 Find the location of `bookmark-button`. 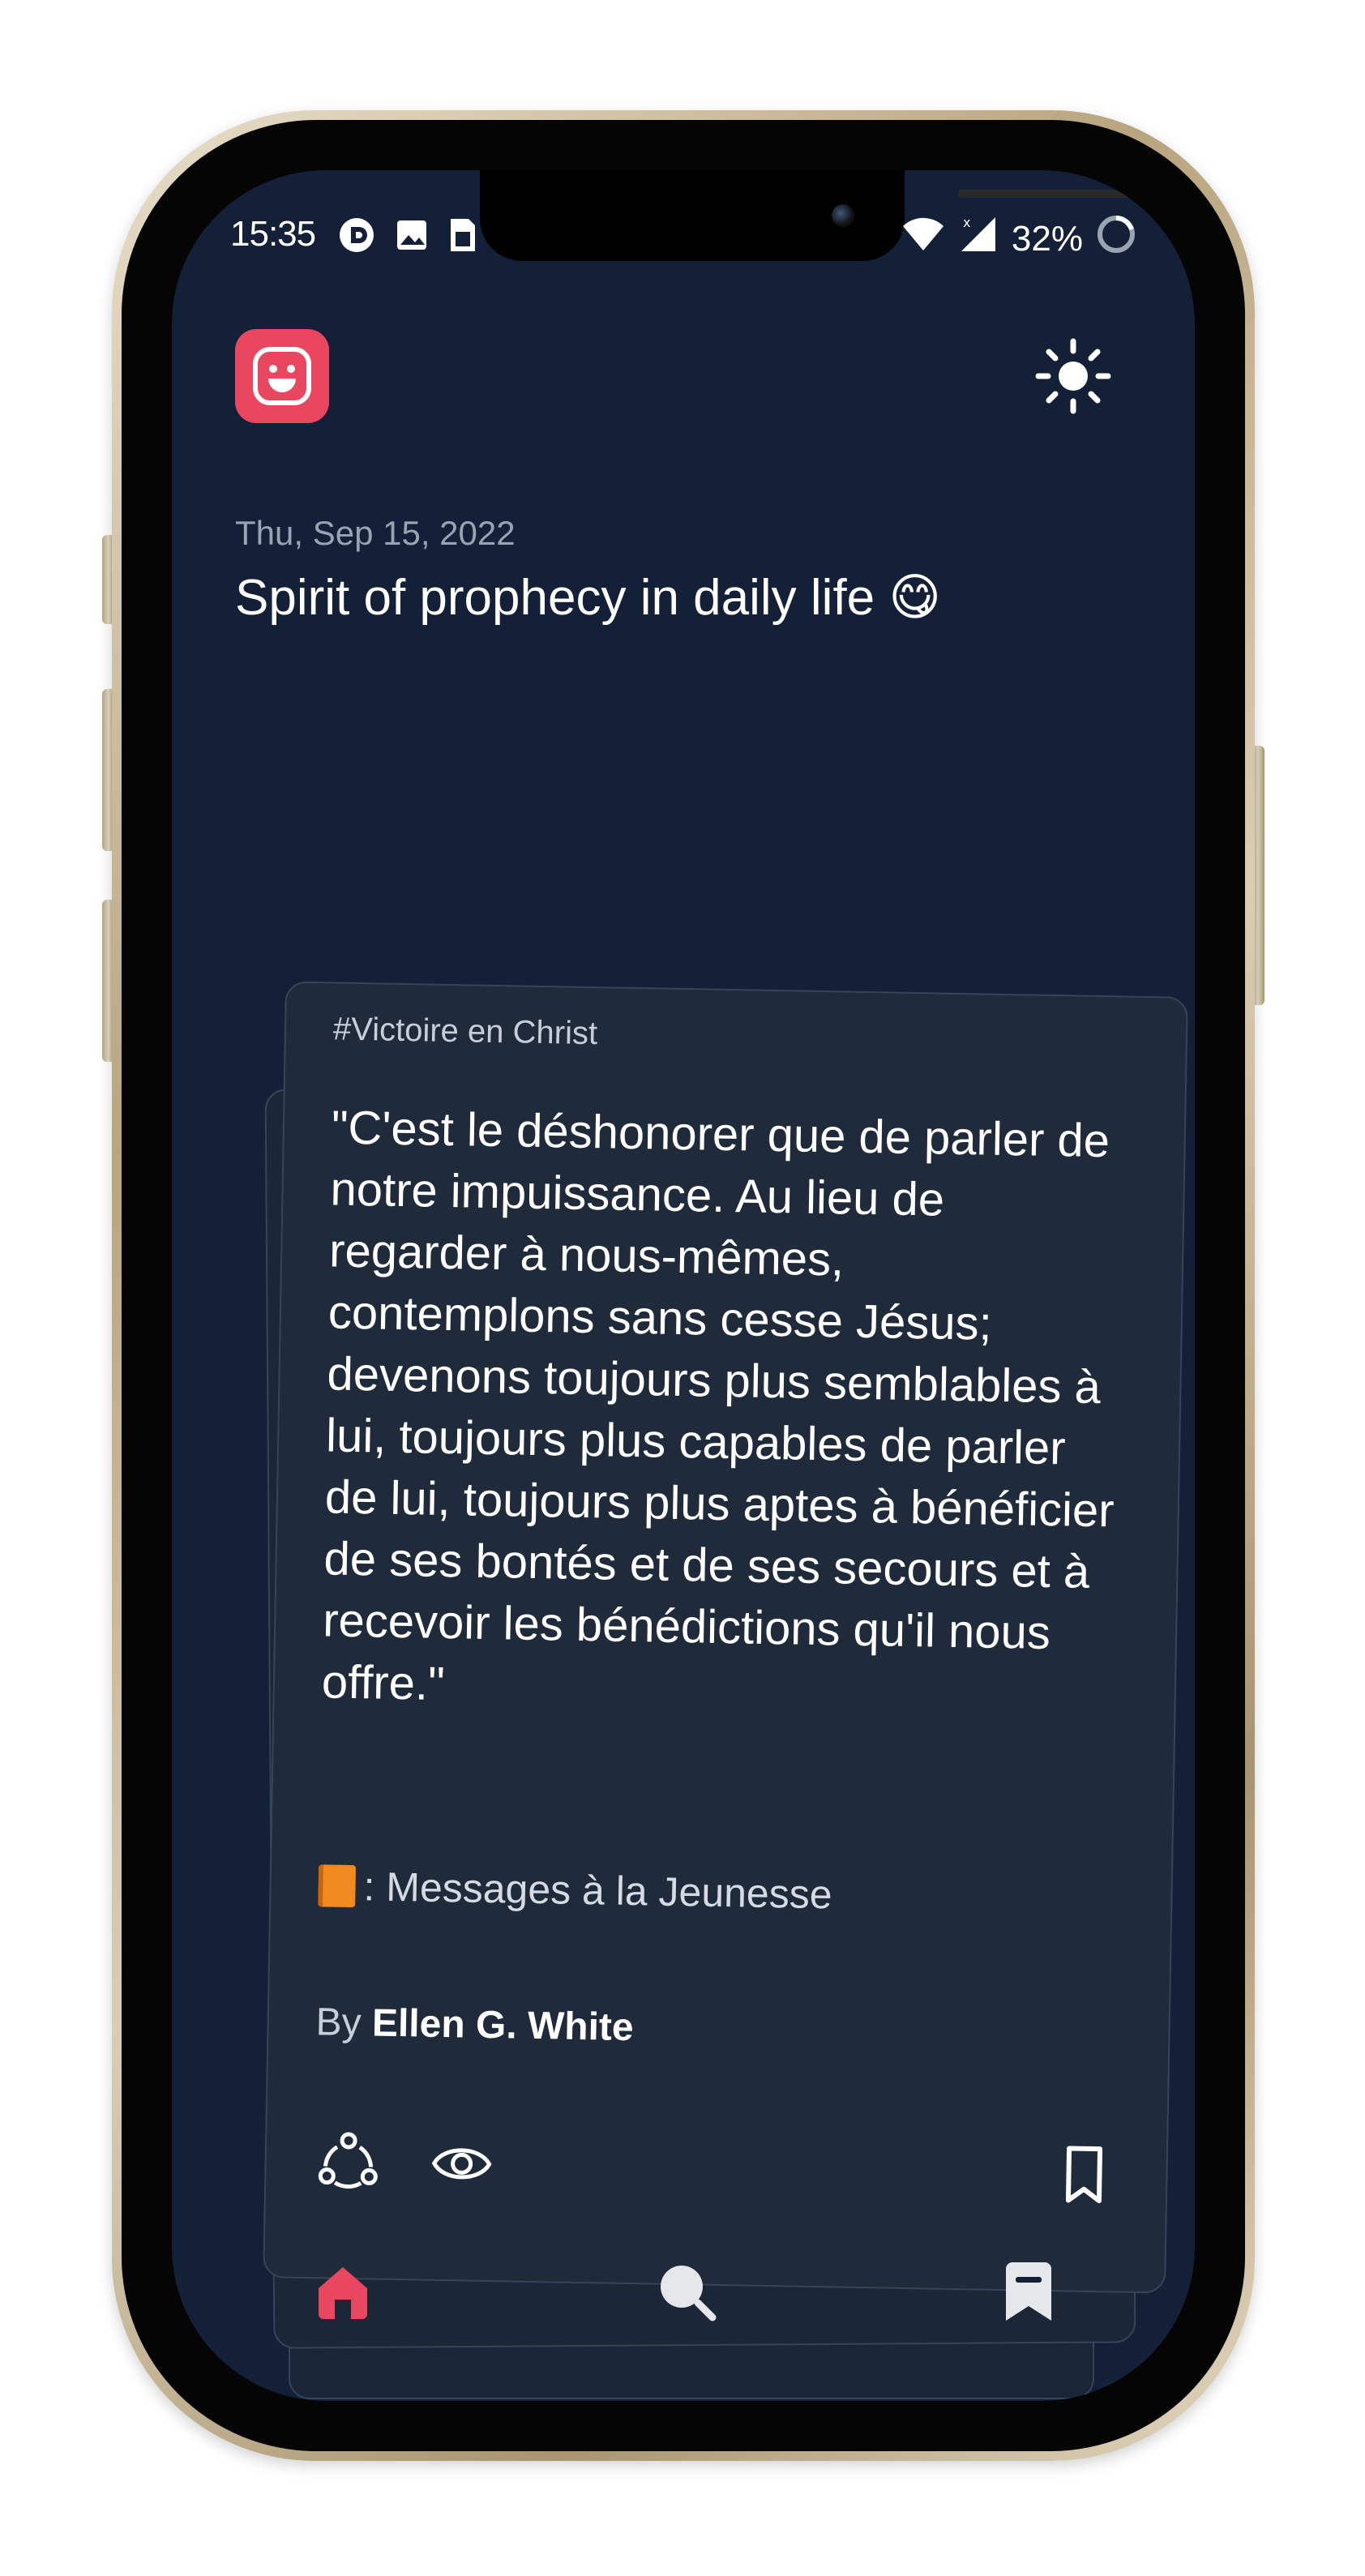

bookmark-button is located at coordinates (1084, 2174).